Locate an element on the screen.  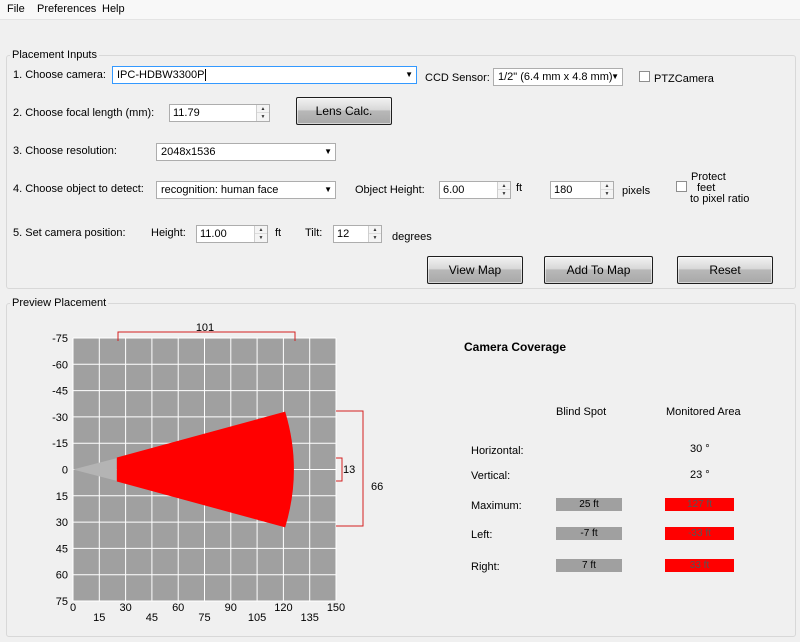
x-tick-label: 45 is located at coordinates (152, 618).